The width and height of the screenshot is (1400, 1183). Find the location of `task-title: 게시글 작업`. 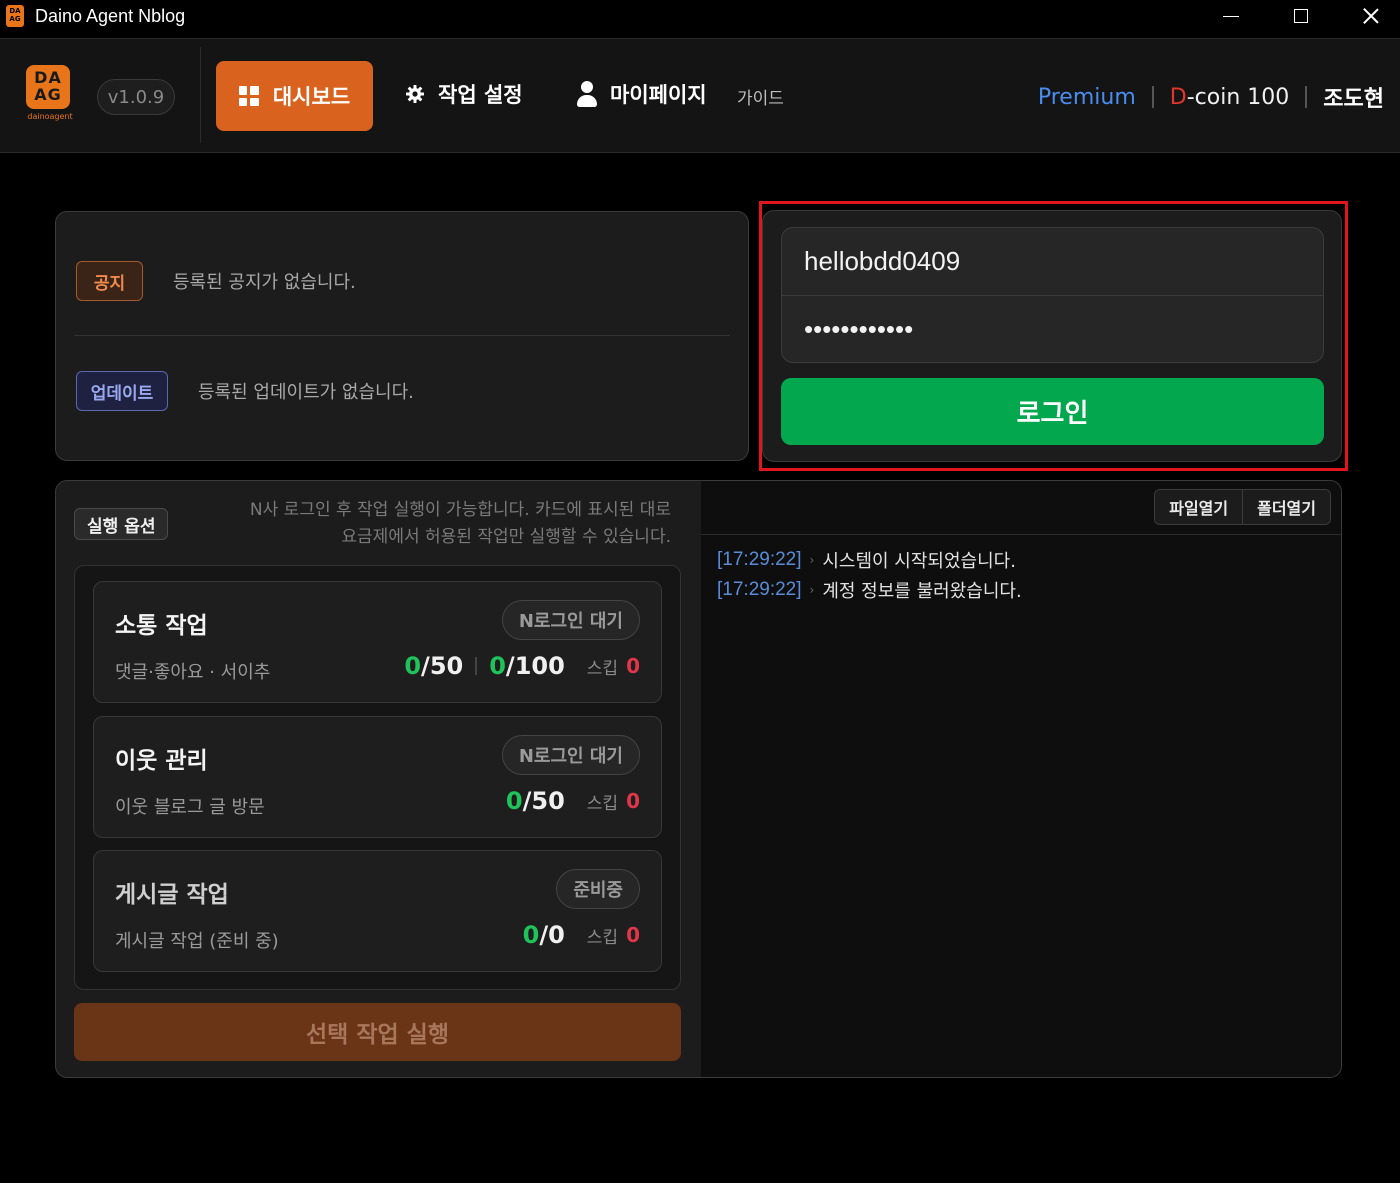

task-title: 게시글 작업 is located at coordinates (172, 895).